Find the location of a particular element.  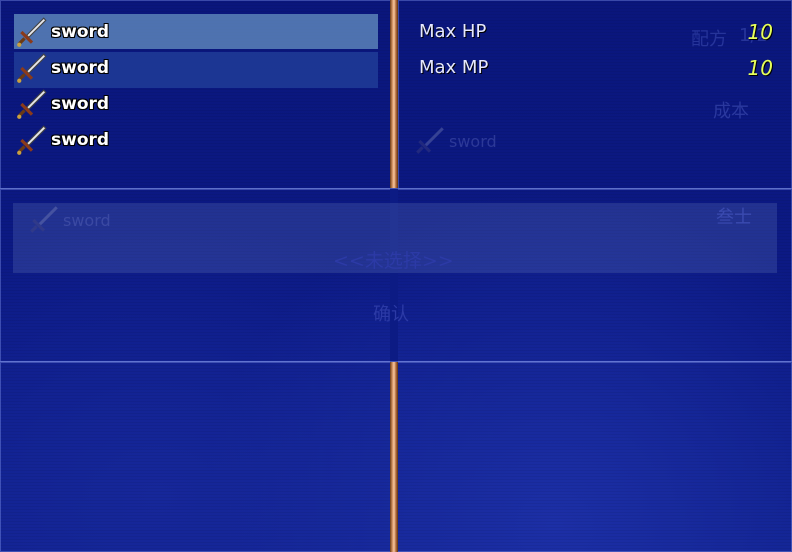

selection-overlay: sword 叁士 <<未选择>> is located at coordinates (395, 238).